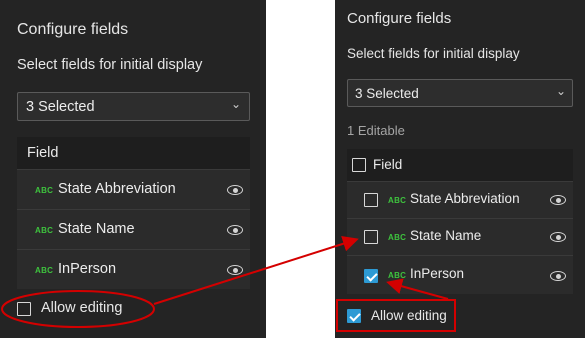  What do you see at coordinates (359, 165) in the screenshot?
I see `select-all-editable-checkbox` at bounding box center [359, 165].